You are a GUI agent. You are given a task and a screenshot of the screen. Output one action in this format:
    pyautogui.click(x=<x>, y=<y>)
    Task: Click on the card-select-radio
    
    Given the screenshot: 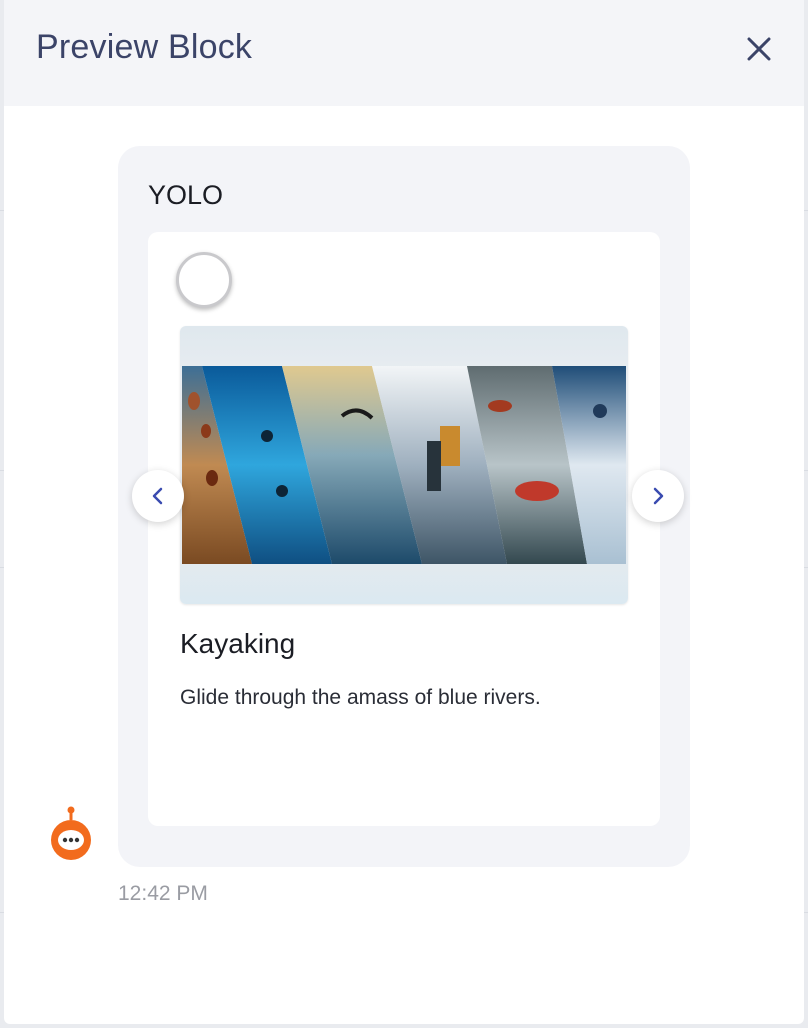 What is the action you would take?
    pyautogui.click(x=204, y=280)
    